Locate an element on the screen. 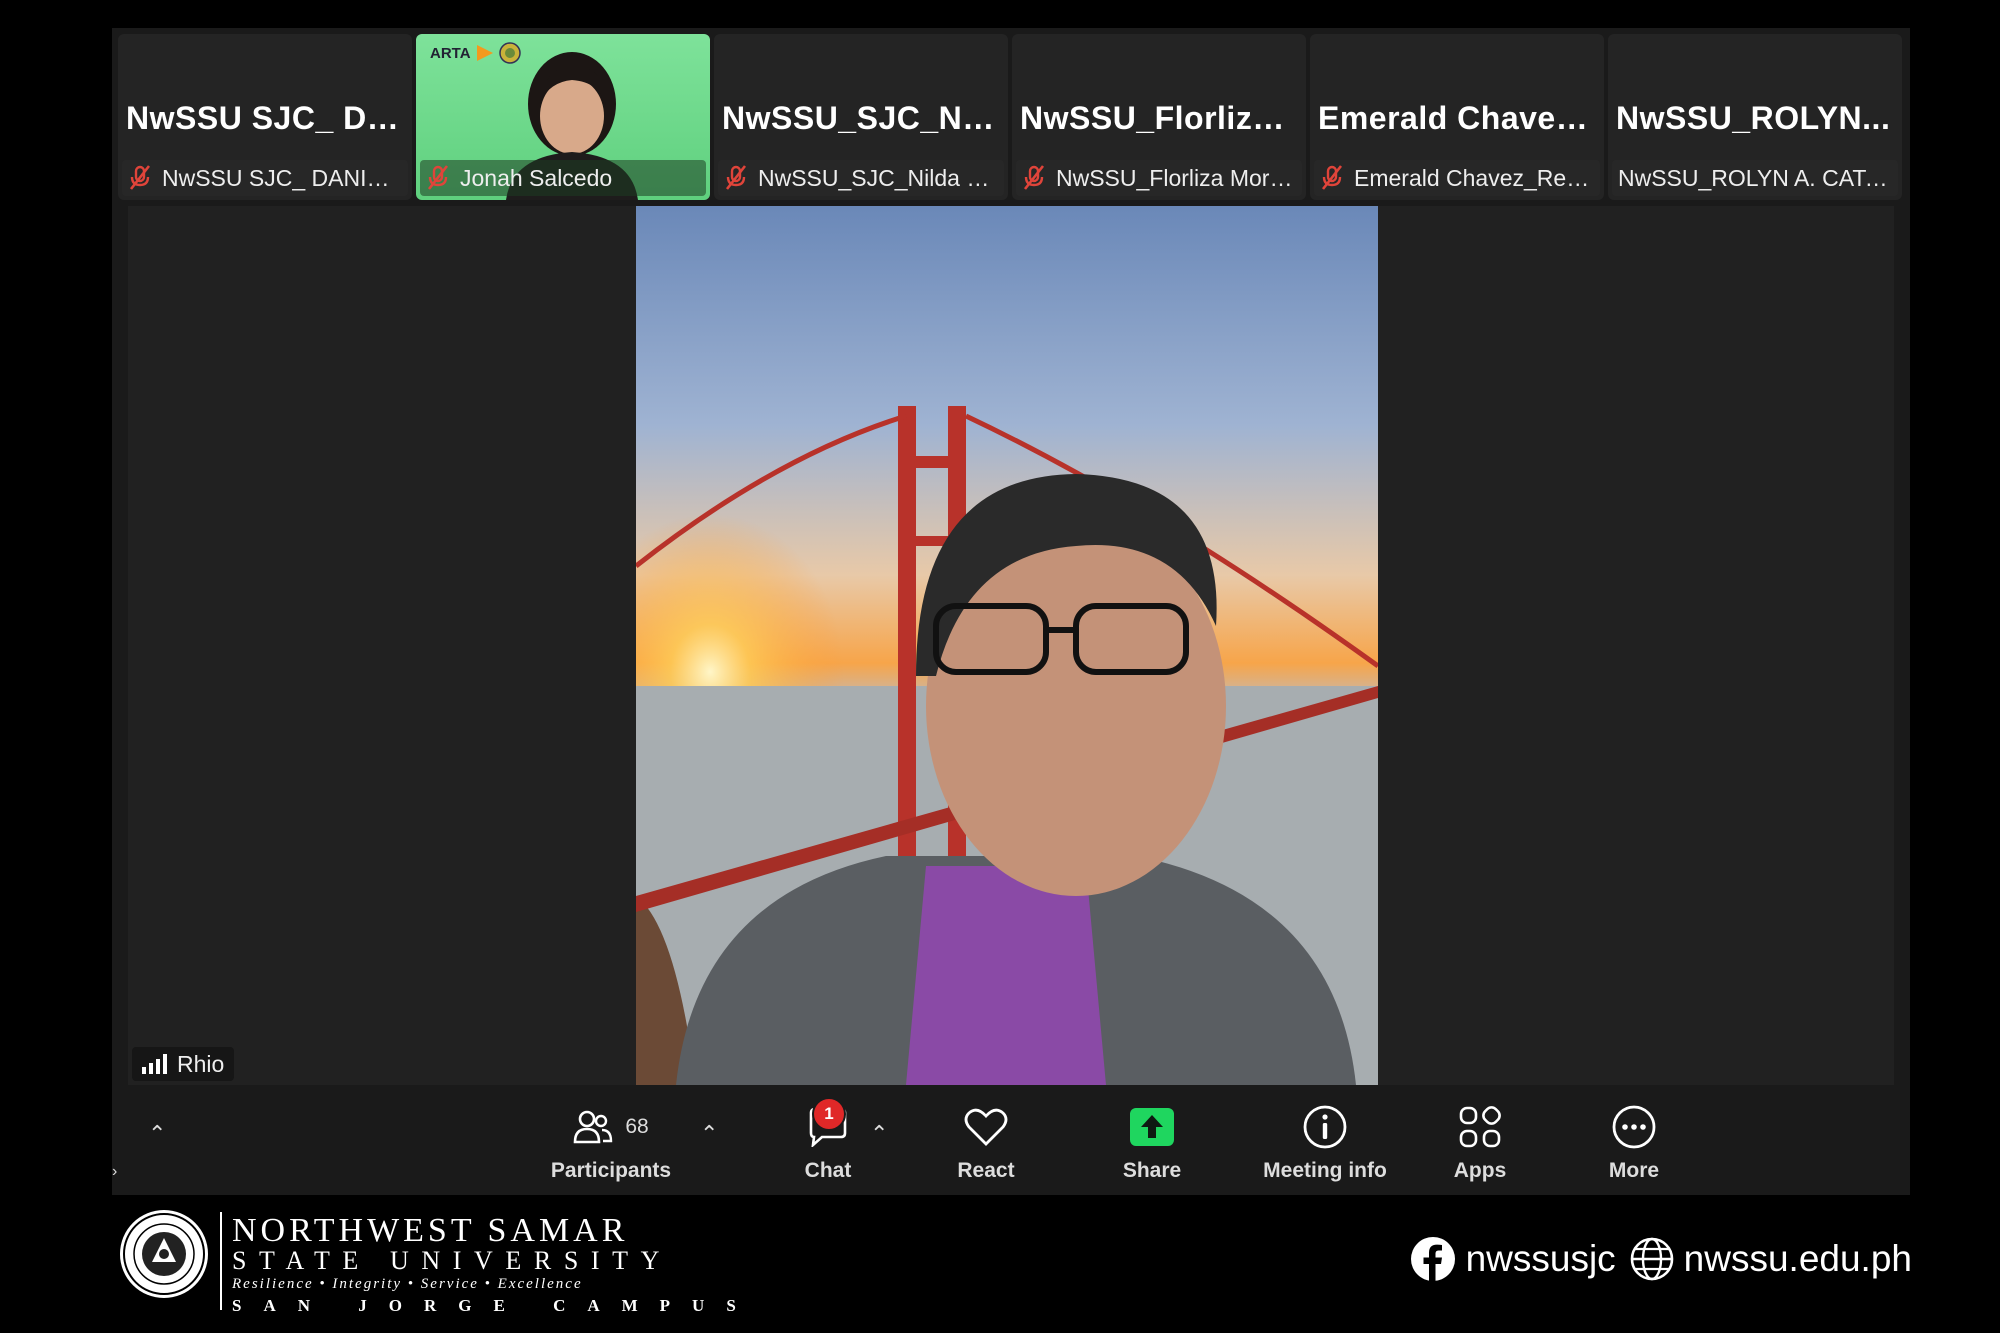 This screenshot has height=1333, width=2000. chevron-up-icon: ⌃ is located at coordinates (157, 1134).